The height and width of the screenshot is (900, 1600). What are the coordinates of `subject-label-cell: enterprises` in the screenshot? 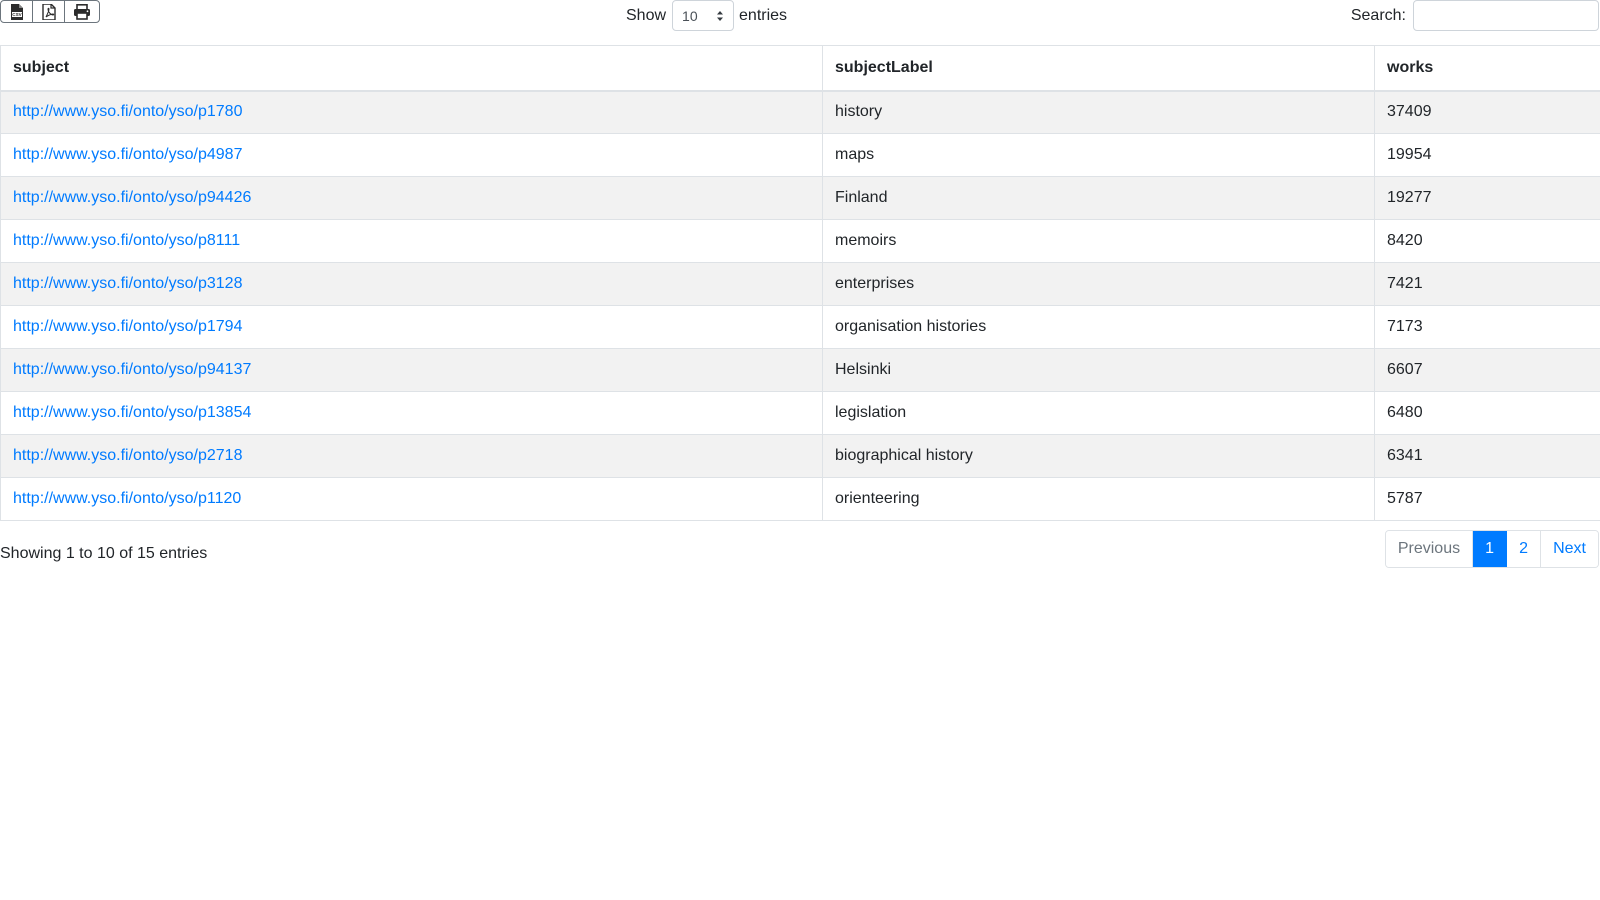 It's located at (1098, 284).